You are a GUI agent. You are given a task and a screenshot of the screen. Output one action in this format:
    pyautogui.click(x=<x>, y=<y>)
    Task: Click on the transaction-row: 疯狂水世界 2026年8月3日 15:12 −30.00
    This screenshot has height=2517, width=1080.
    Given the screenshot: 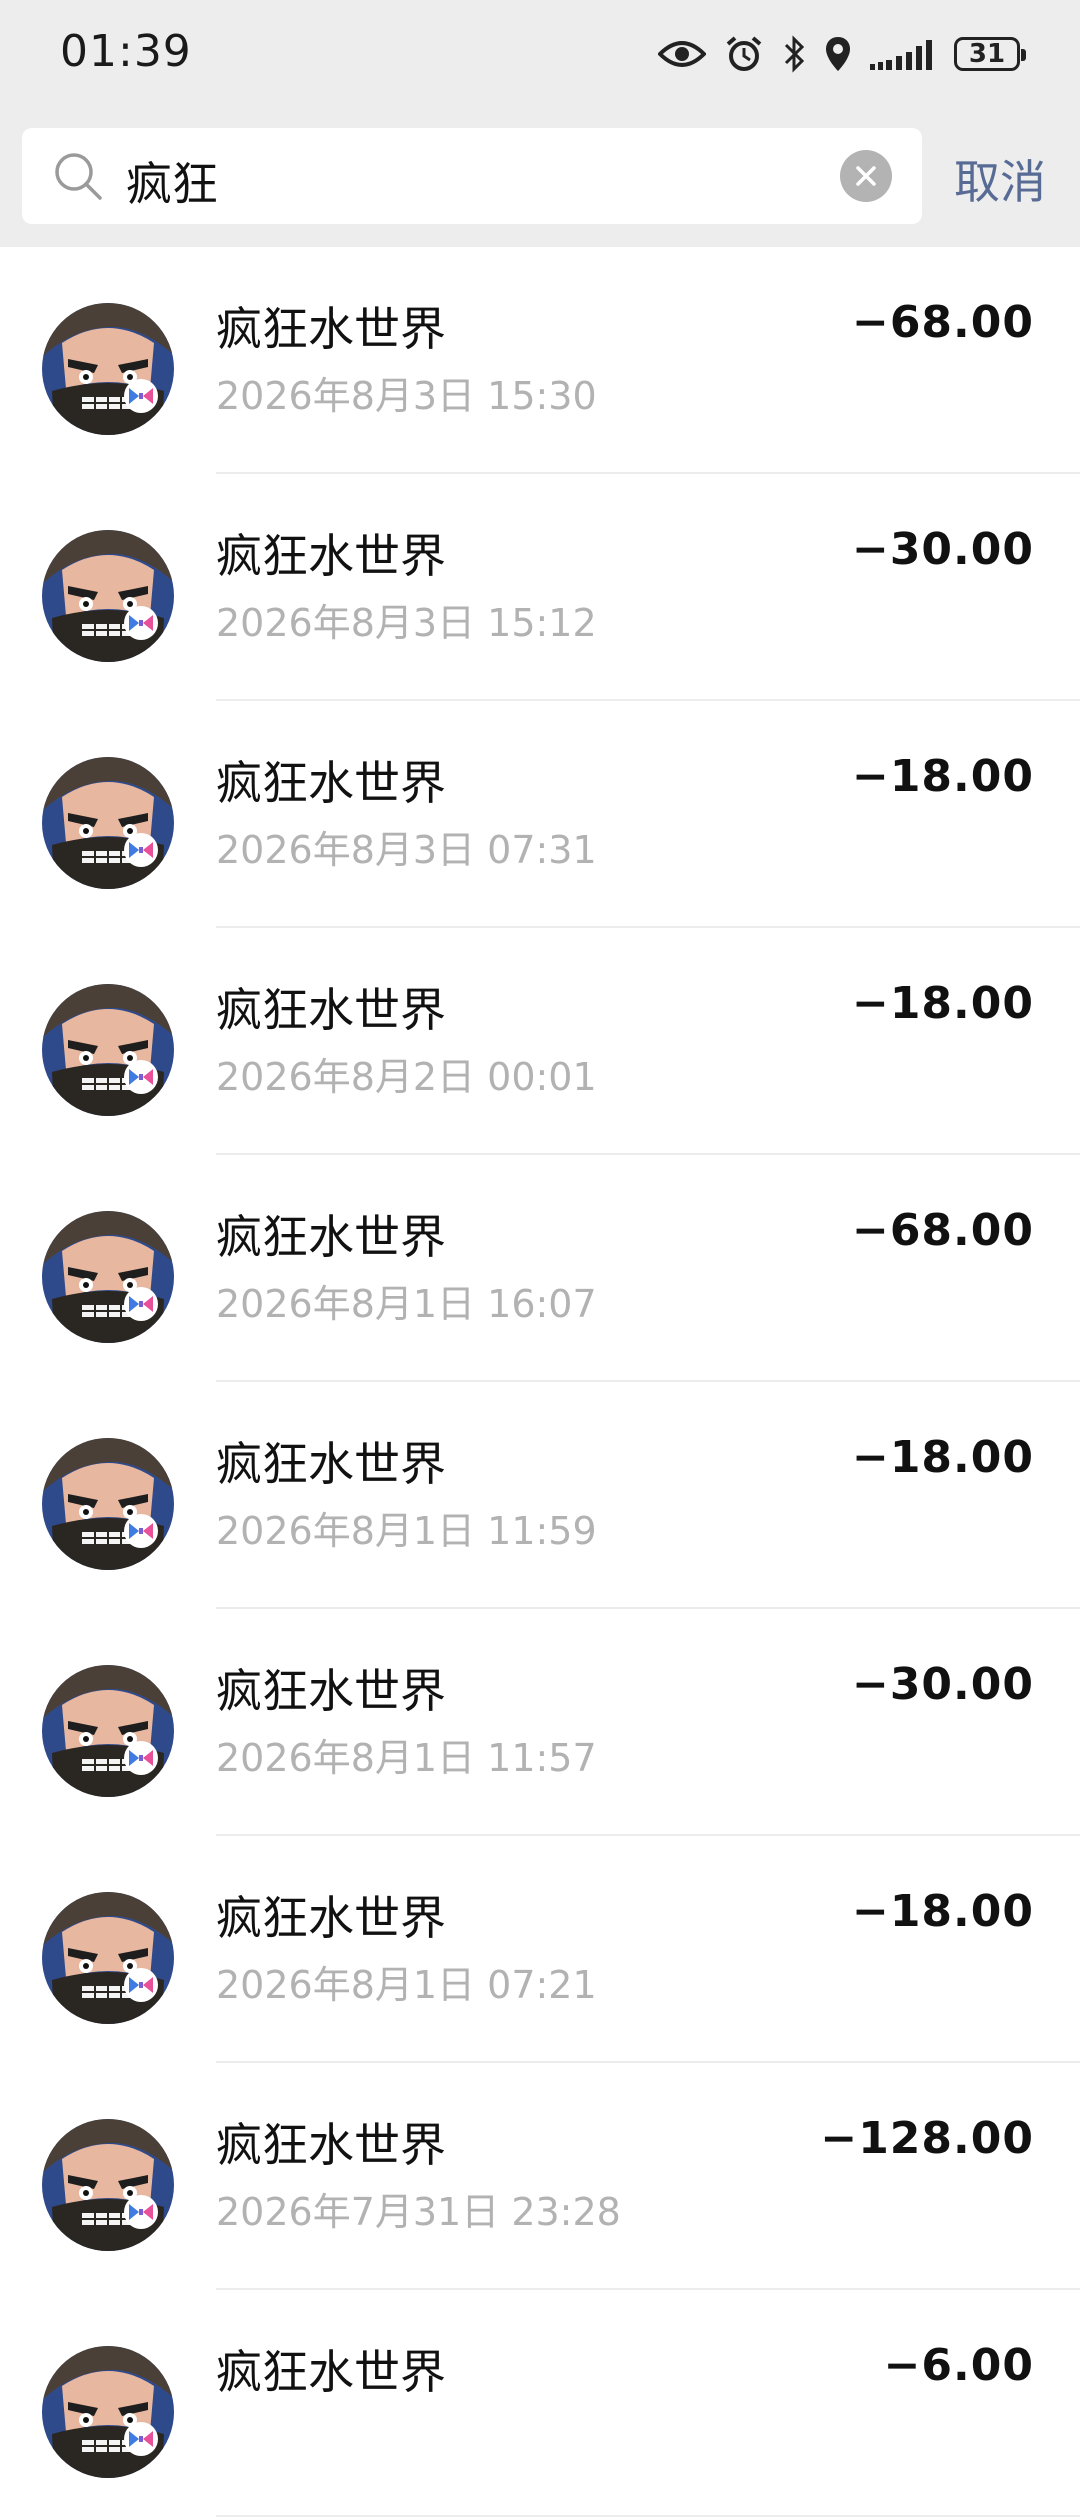 What is the action you would take?
    pyautogui.click(x=540, y=587)
    